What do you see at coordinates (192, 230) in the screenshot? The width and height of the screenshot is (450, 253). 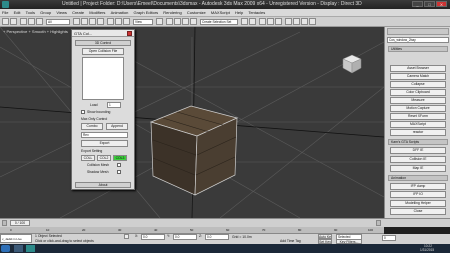 I see `track-bar: 0 10 20 30 40 50 60 70 80 90 100` at bounding box center [192, 230].